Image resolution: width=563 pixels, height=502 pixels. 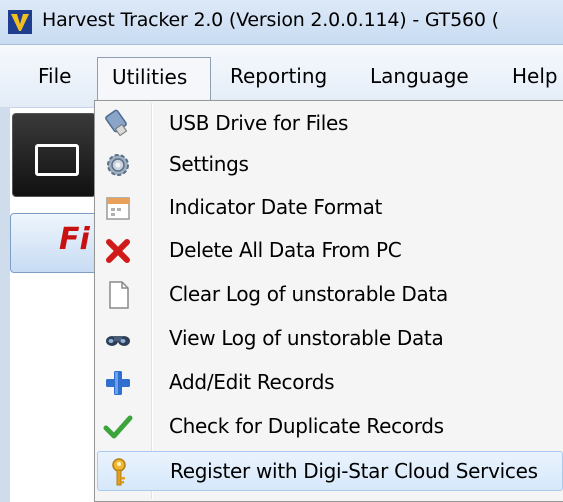 I want to click on left-panel, so click(x=5, y=304).